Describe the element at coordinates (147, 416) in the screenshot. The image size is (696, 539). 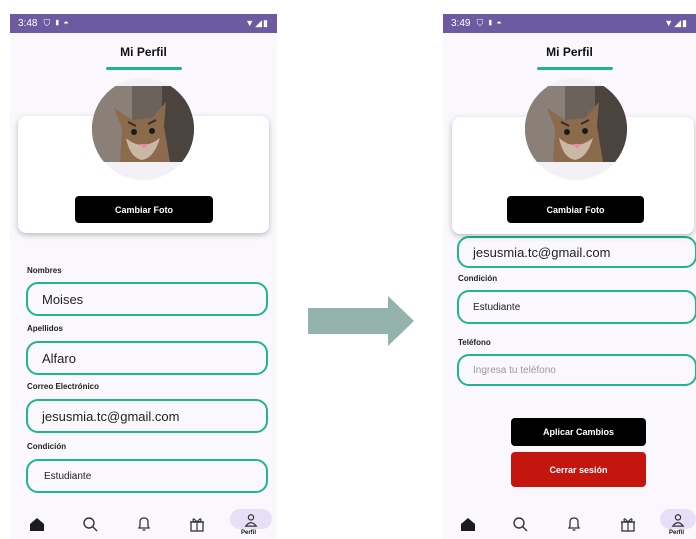
I see `email-field: jesusmia.tc@gmail.com` at that location.